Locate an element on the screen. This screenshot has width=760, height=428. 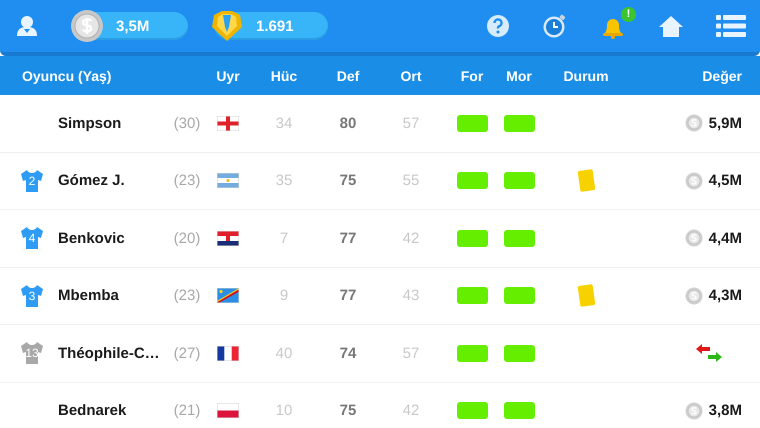
column-header: Ort is located at coordinates (411, 76).